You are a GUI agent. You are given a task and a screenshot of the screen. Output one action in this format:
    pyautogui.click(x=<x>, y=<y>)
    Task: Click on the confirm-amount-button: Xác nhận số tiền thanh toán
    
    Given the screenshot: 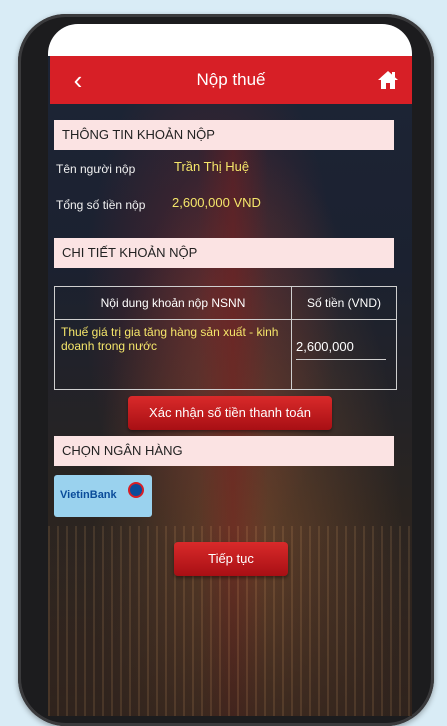 What is the action you would take?
    pyautogui.click(x=230, y=413)
    